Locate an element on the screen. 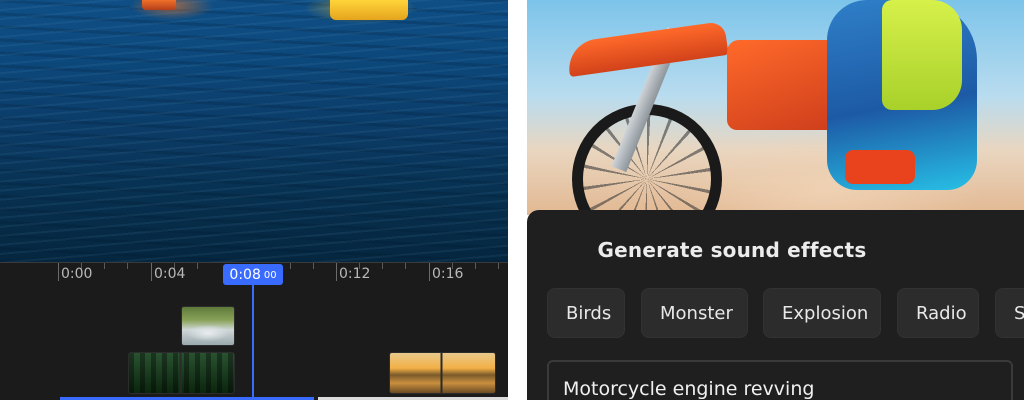 Image resolution: width=1024 pixels, height=400 pixels. playhead-time-badge: 0:08 00 is located at coordinates (253, 274).